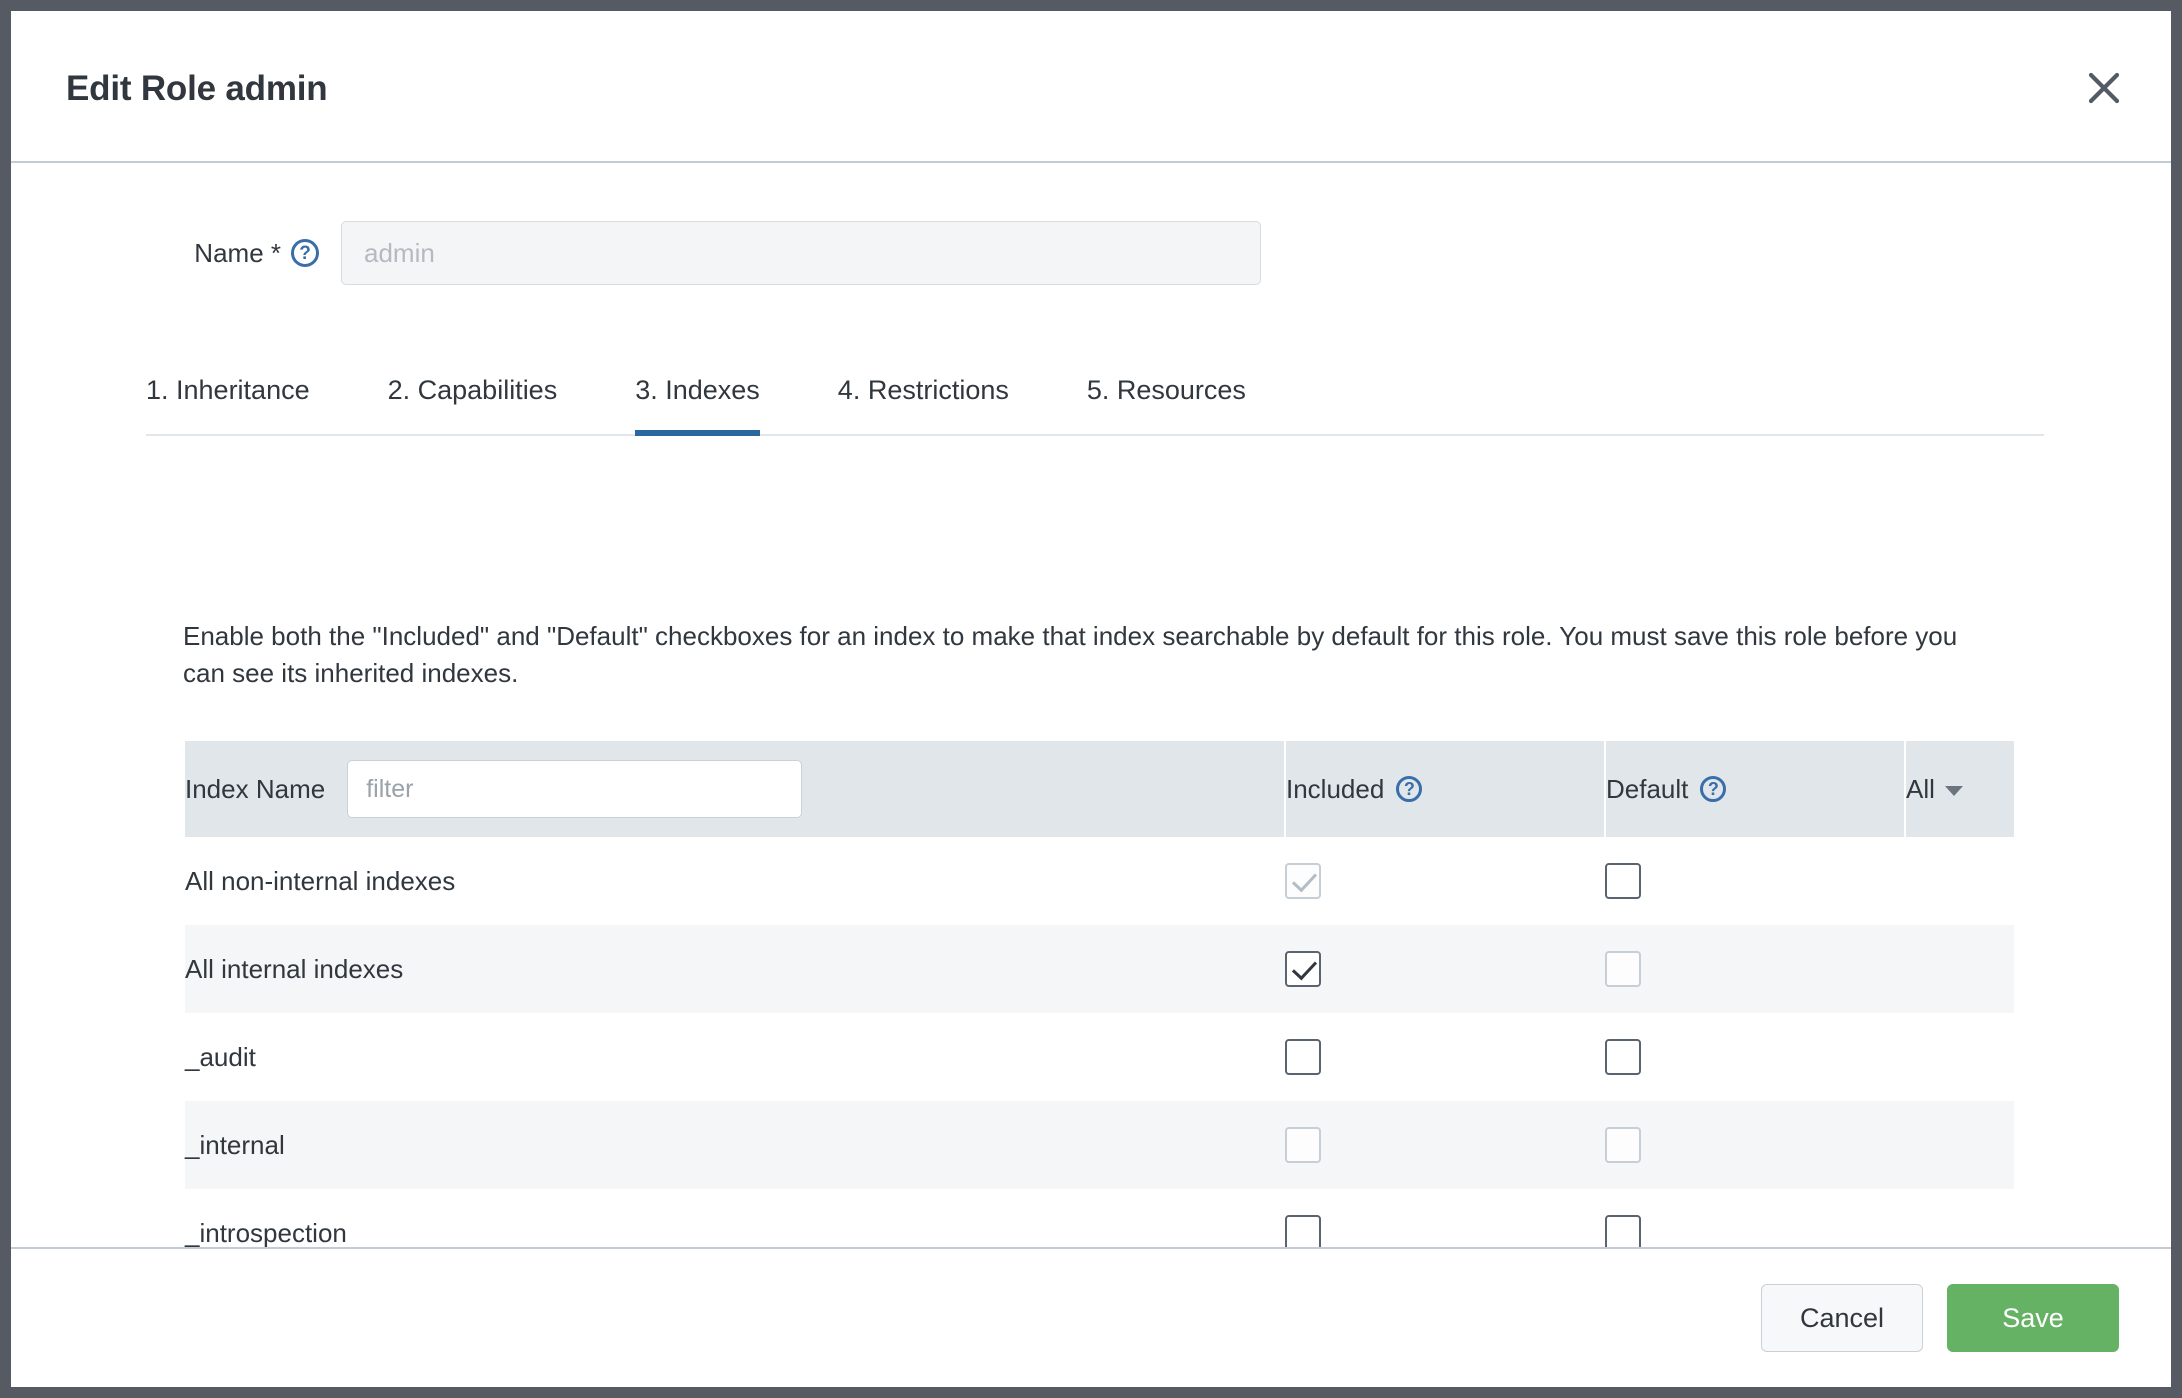 The height and width of the screenshot is (1398, 2182). I want to click on help-icon-name: ?, so click(305, 253).